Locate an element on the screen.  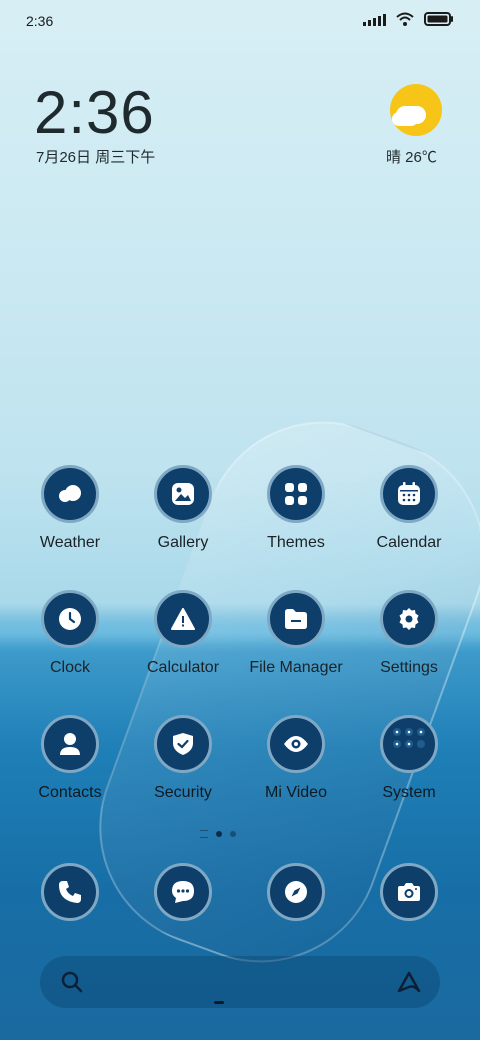
folder-system: System is located at coordinates (409, 758).